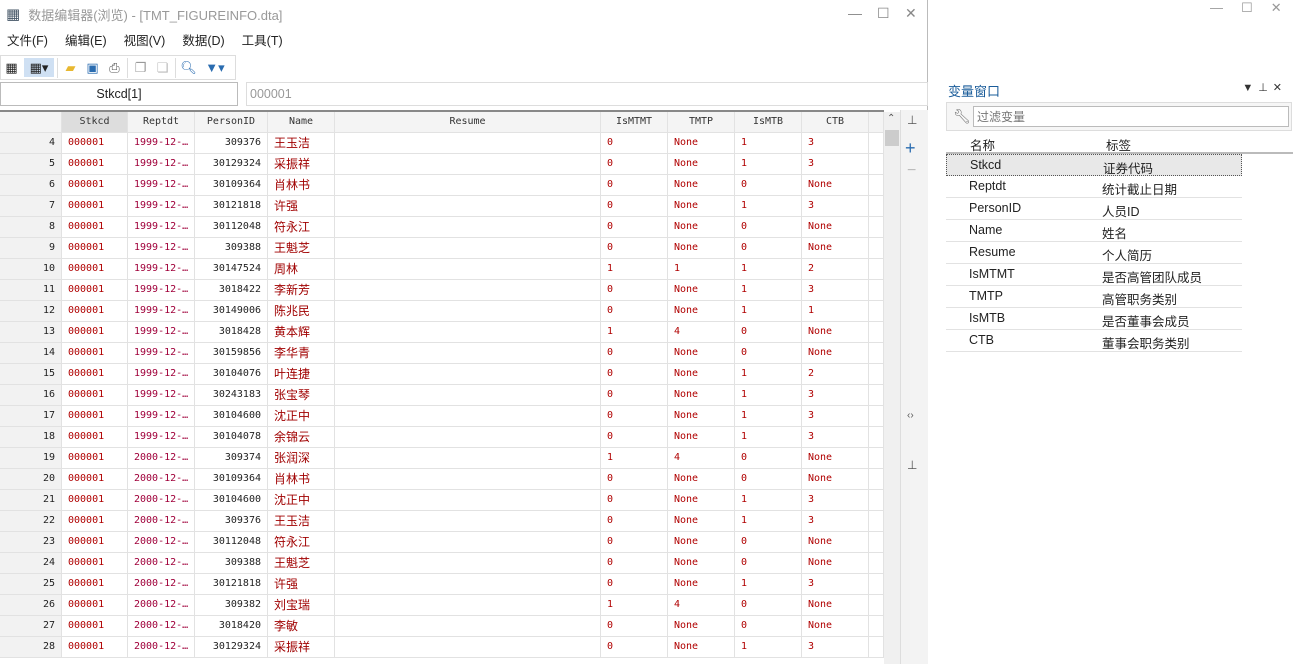 The width and height of the screenshot is (1293, 664). I want to click on menu-edit: 编辑(E), so click(86, 41).